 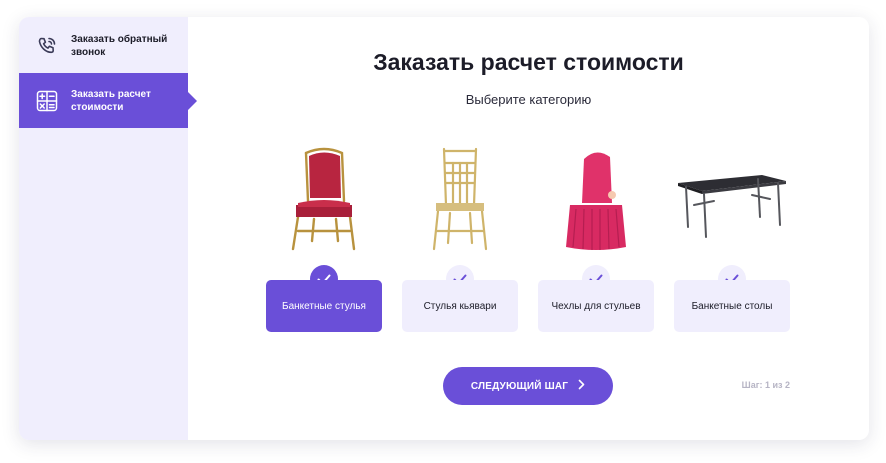 I want to click on page-title: Заказать расчет стоимости, so click(x=528, y=62).